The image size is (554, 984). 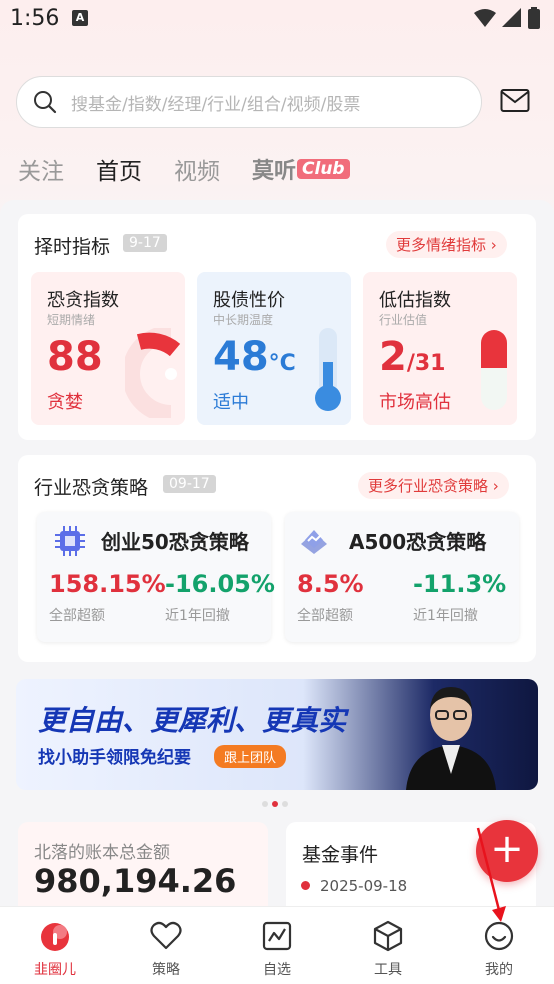 I want to click on top-tabs: 关注 首页 视频 莫听 Club, so click(x=184, y=169).